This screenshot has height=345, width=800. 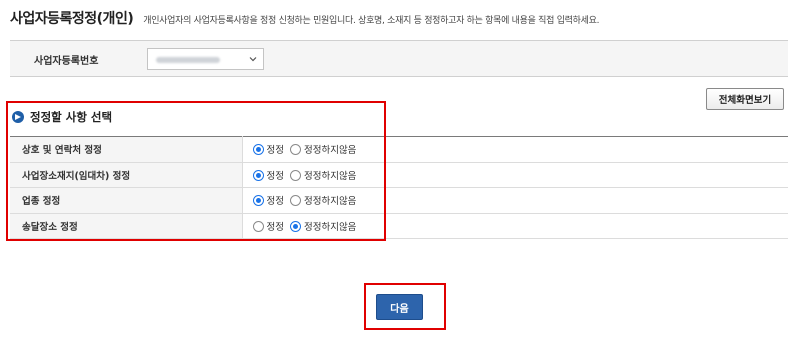 What do you see at coordinates (399, 307) in the screenshot?
I see `next-button: 다음` at bounding box center [399, 307].